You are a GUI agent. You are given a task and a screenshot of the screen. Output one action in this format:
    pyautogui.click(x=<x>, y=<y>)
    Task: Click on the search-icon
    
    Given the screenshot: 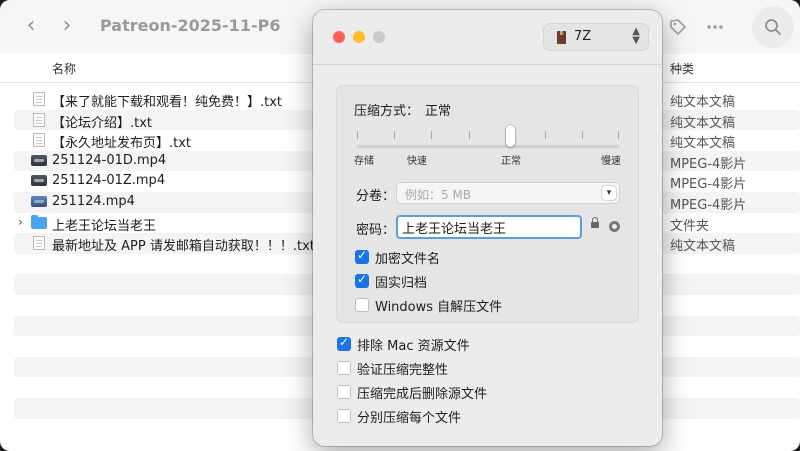 What is the action you would take?
    pyautogui.click(x=773, y=27)
    